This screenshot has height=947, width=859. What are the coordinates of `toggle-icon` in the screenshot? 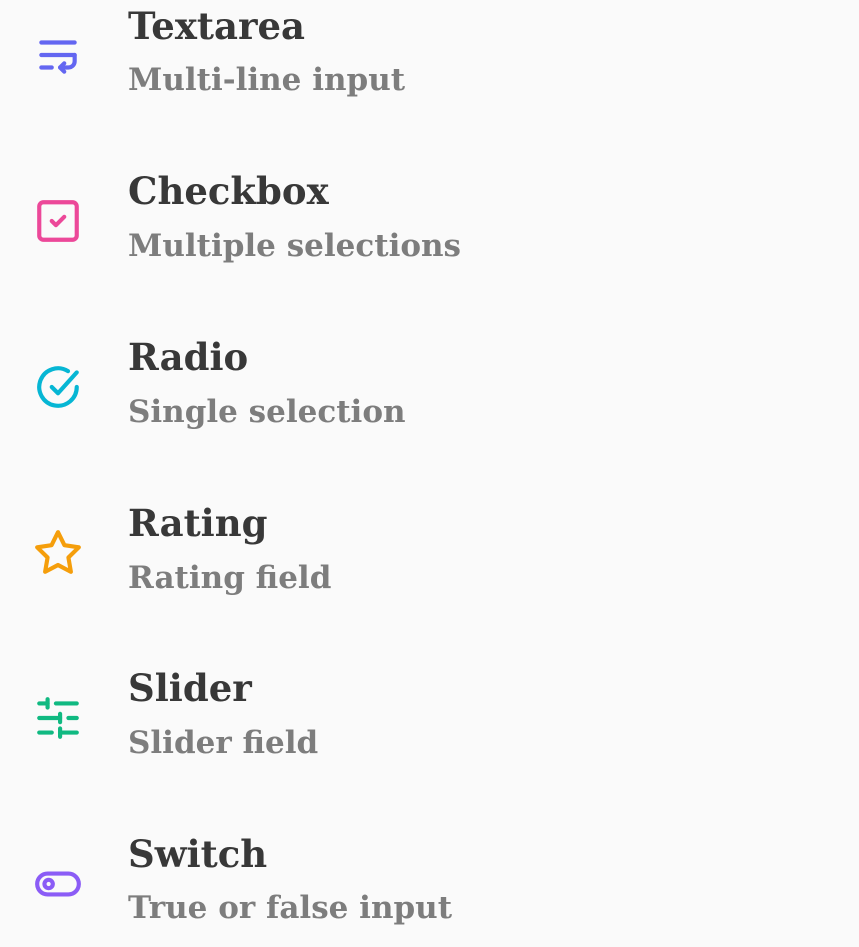 It's located at (58, 884).